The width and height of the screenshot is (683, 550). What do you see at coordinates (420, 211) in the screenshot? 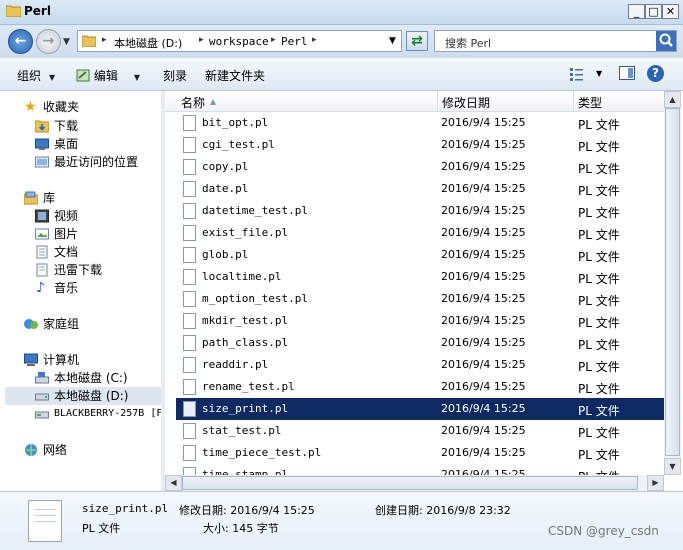
I see `table-row: datetime_test.pl 2016/9/4 15:25 PL 文件` at bounding box center [420, 211].